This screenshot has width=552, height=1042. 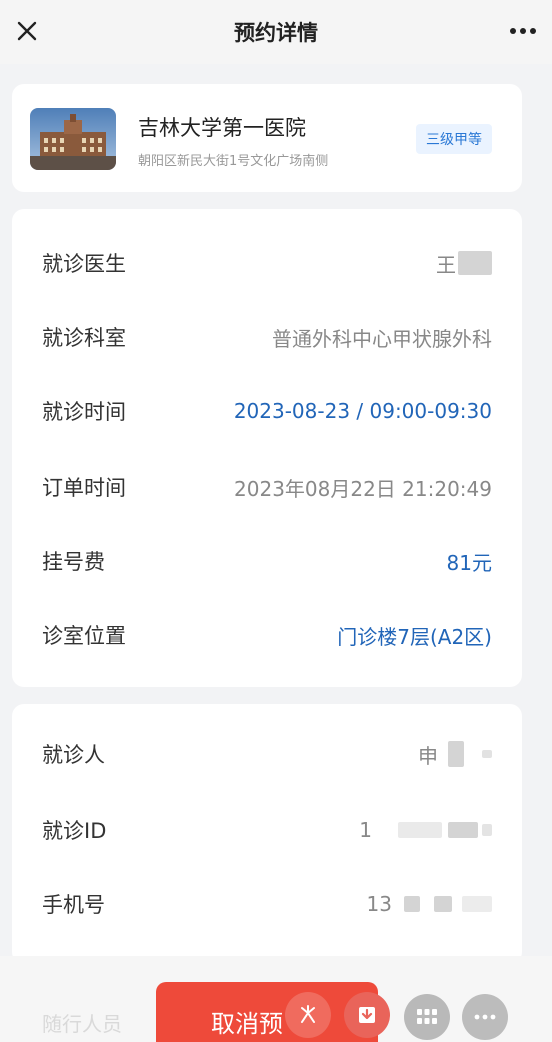 What do you see at coordinates (267, 337) in the screenshot?
I see `detail-row-department: 就诊科室 普通外科中心甲状腺外科` at bounding box center [267, 337].